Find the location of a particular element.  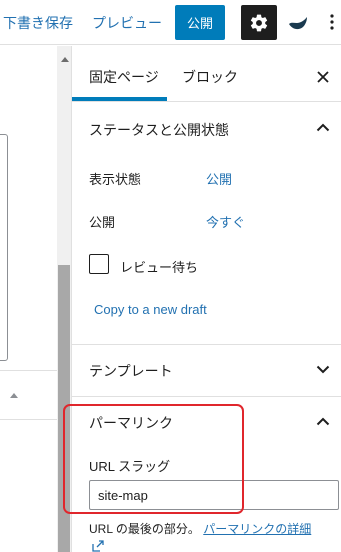

url-slug-input is located at coordinates (214, 495).